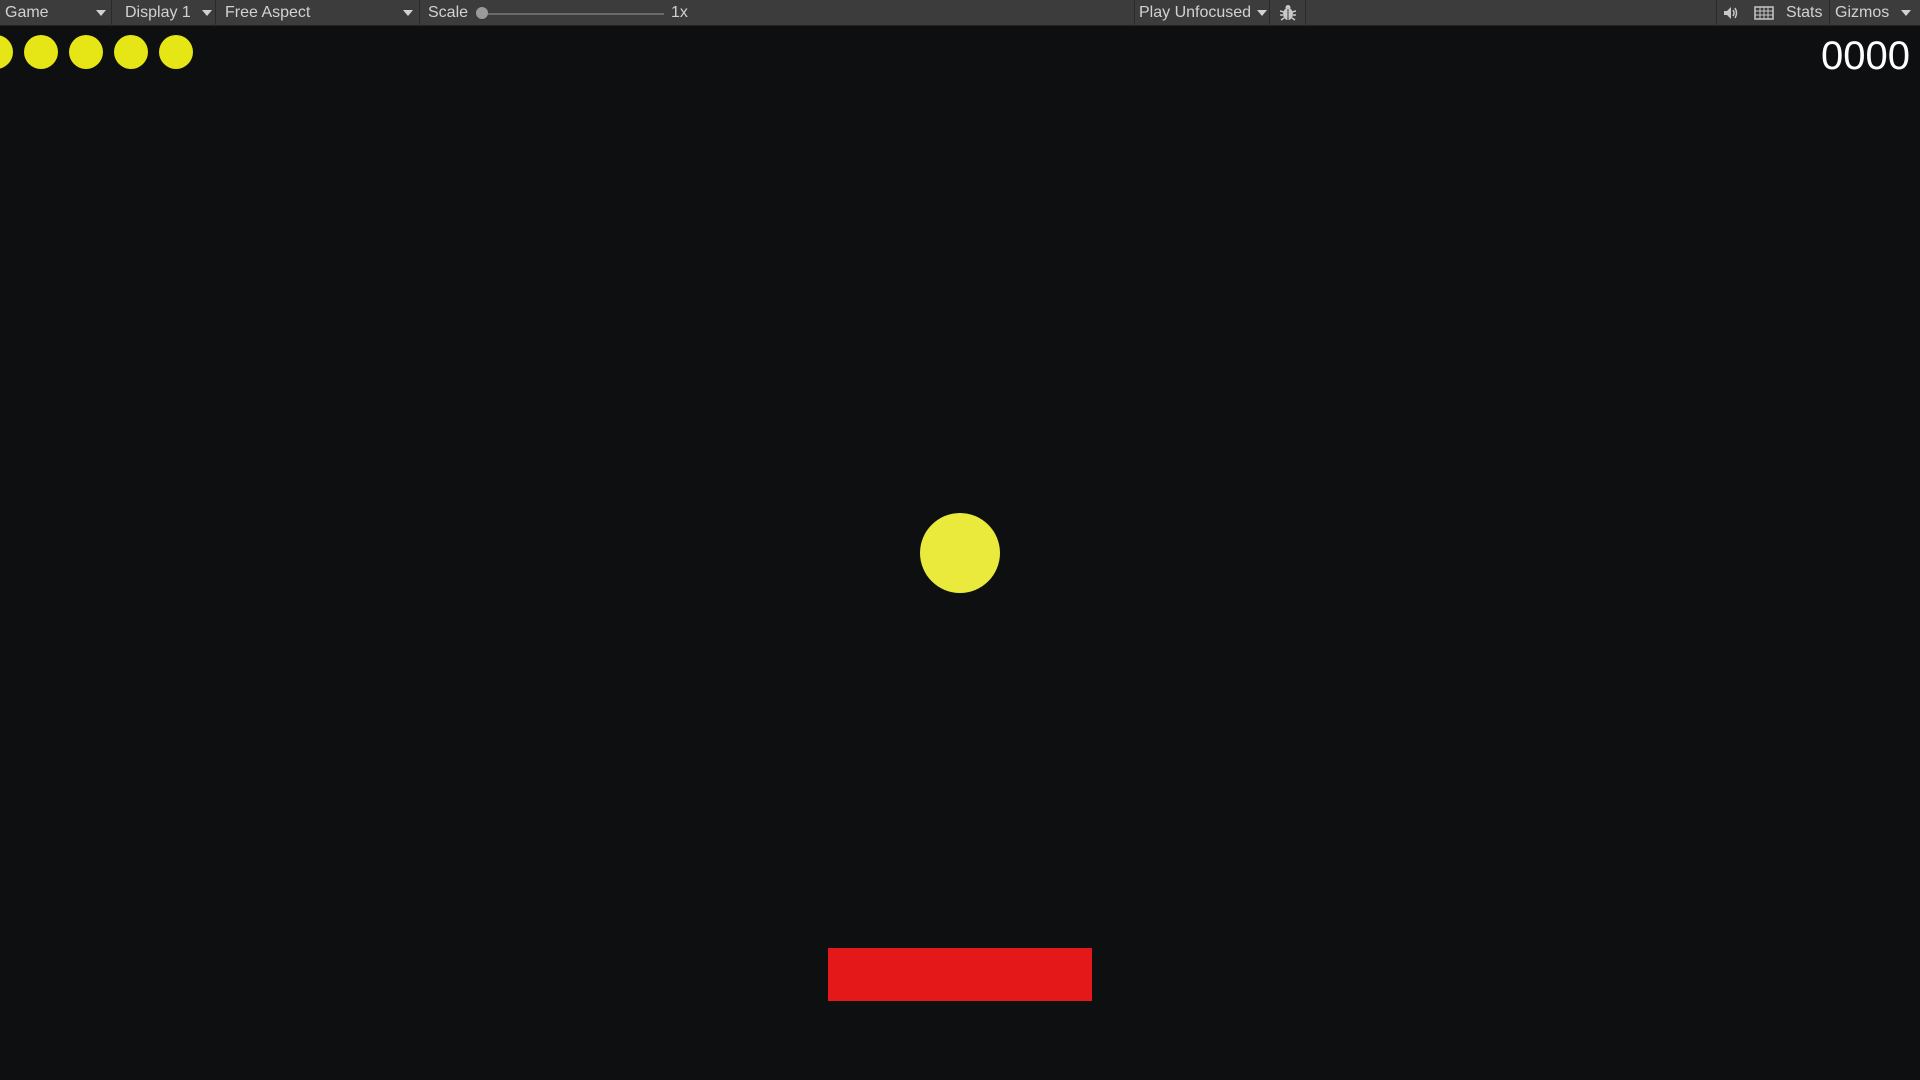  What do you see at coordinates (1732, 13) in the screenshot?
I see `audio-mute-icon` at bounding box center [1732, 13].